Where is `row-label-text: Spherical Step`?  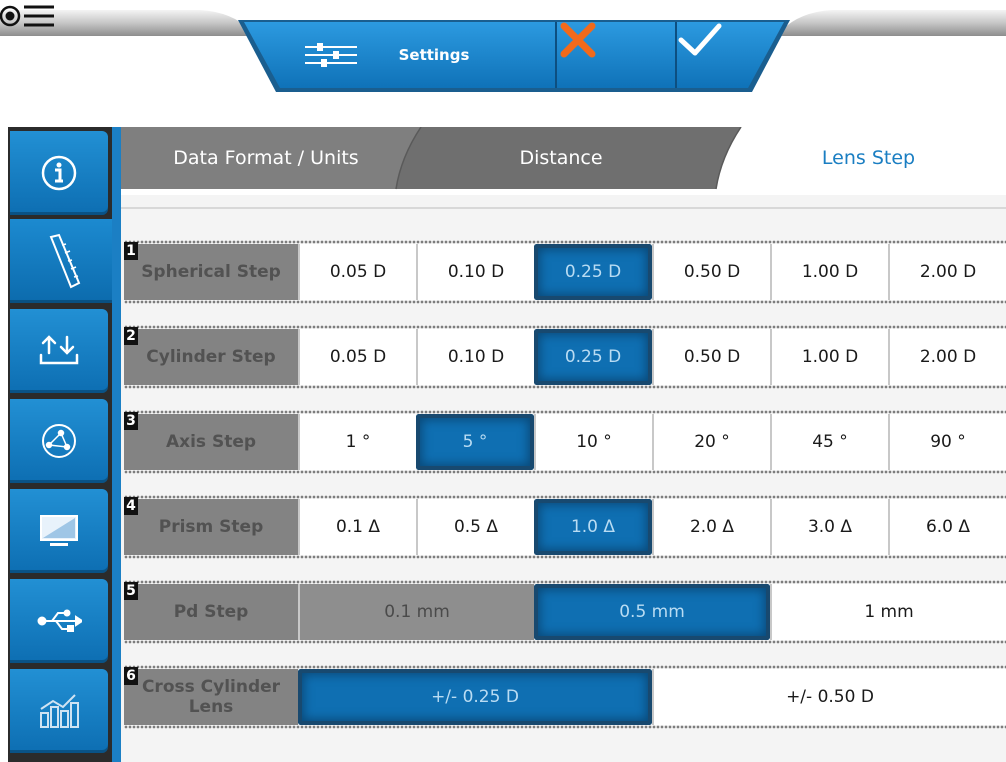 row-label-text: Spherical Step is located at coordinates (211, 272).